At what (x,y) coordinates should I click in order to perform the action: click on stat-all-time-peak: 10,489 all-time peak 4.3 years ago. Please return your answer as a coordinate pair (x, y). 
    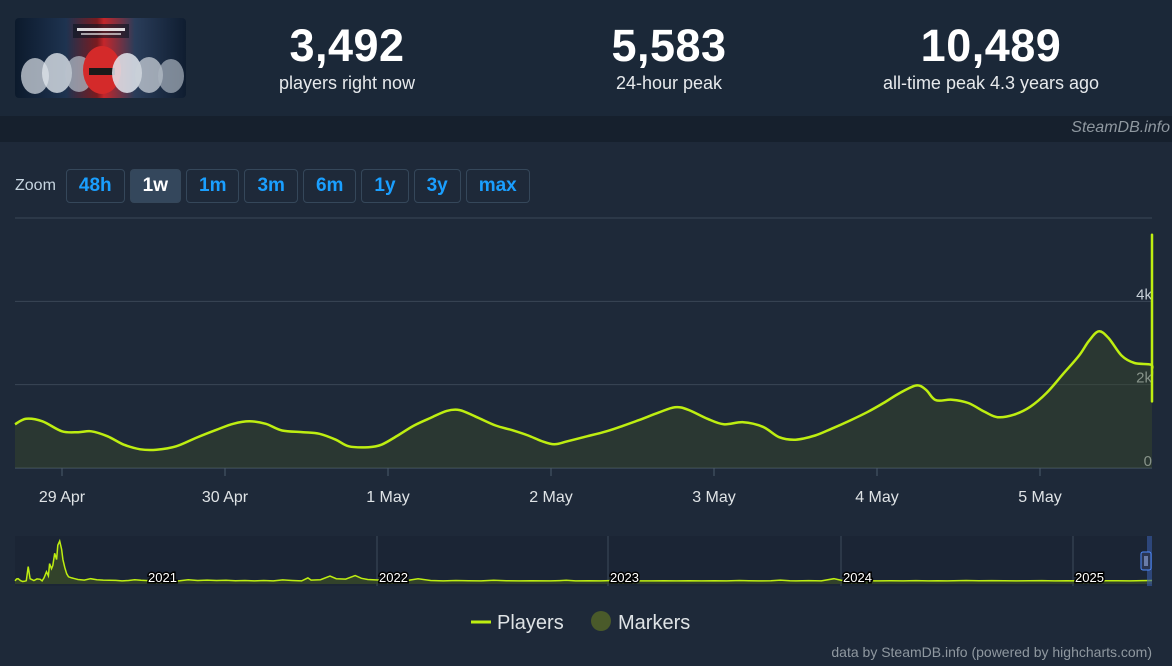
    Looking at the image, I should click on (991, 57).